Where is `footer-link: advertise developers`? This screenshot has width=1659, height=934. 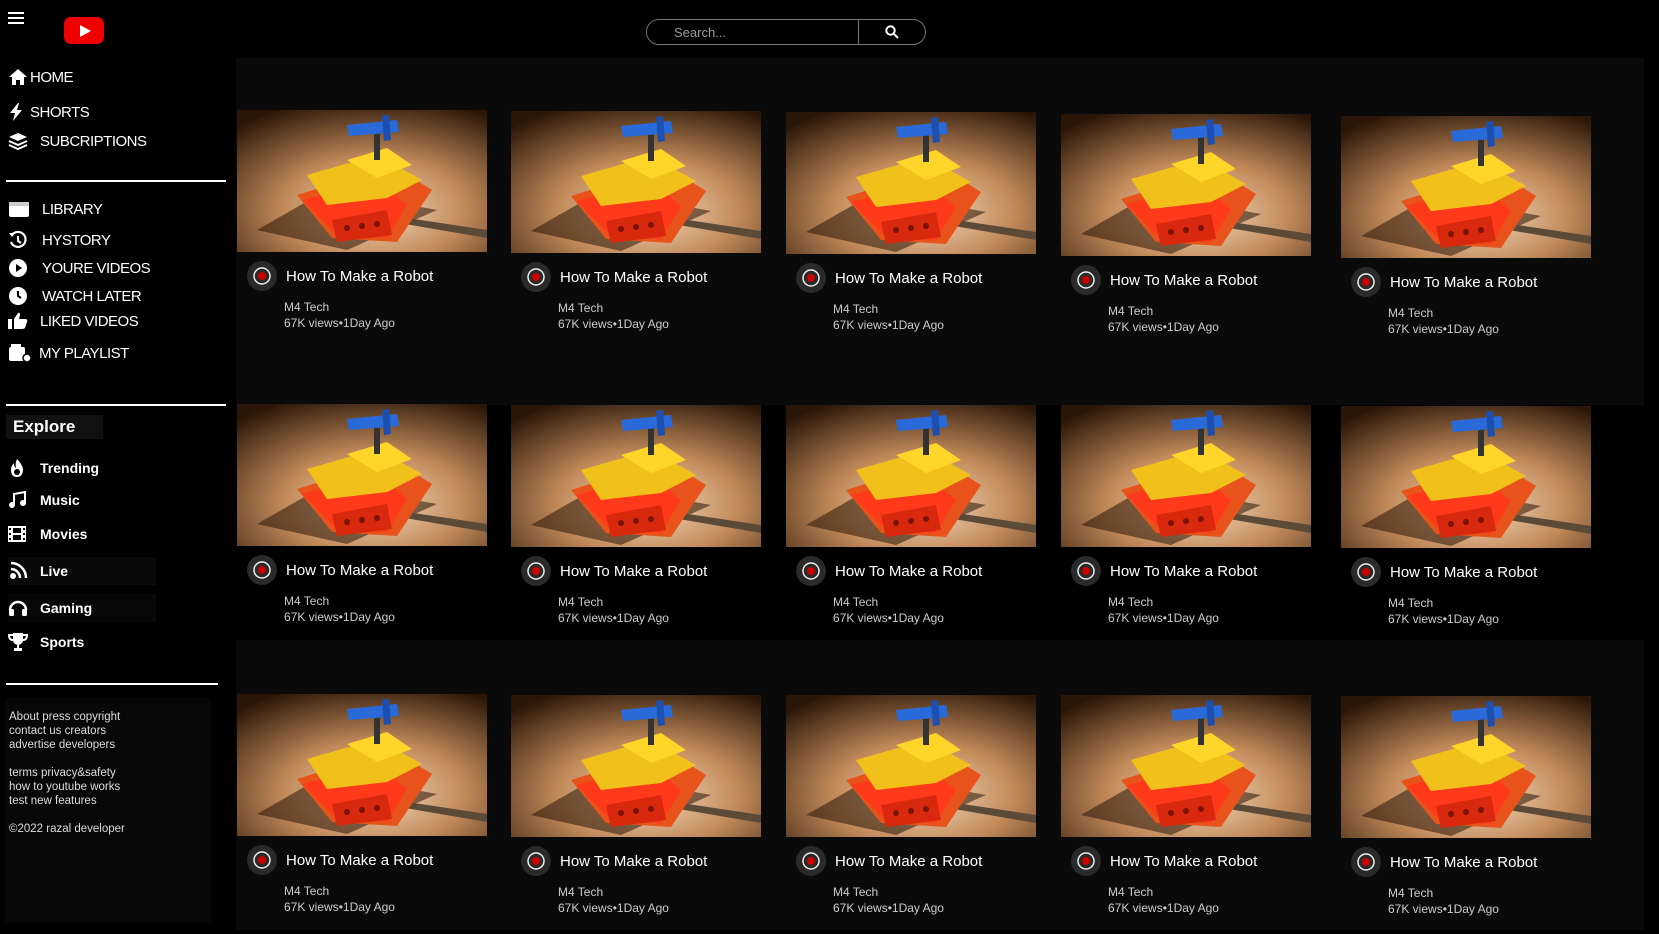
footer-link: advertise developers is located at coordinates (108, 745).